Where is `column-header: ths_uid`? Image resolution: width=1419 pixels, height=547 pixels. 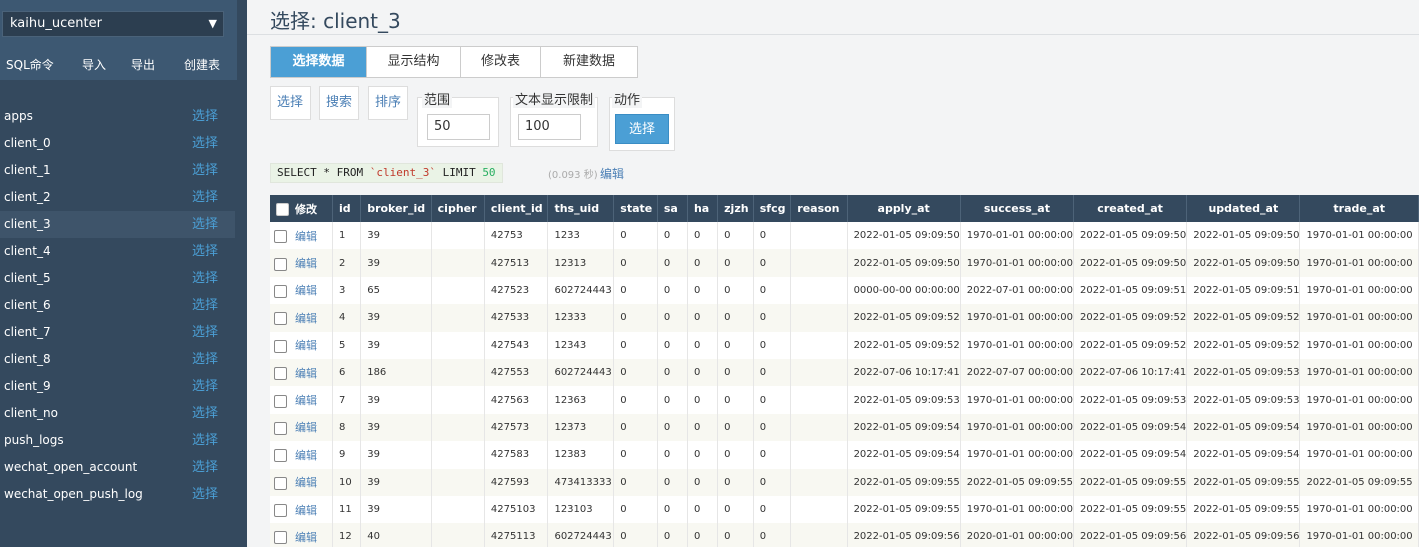
column-header: ths_uid is located at coordinates (581, 208).